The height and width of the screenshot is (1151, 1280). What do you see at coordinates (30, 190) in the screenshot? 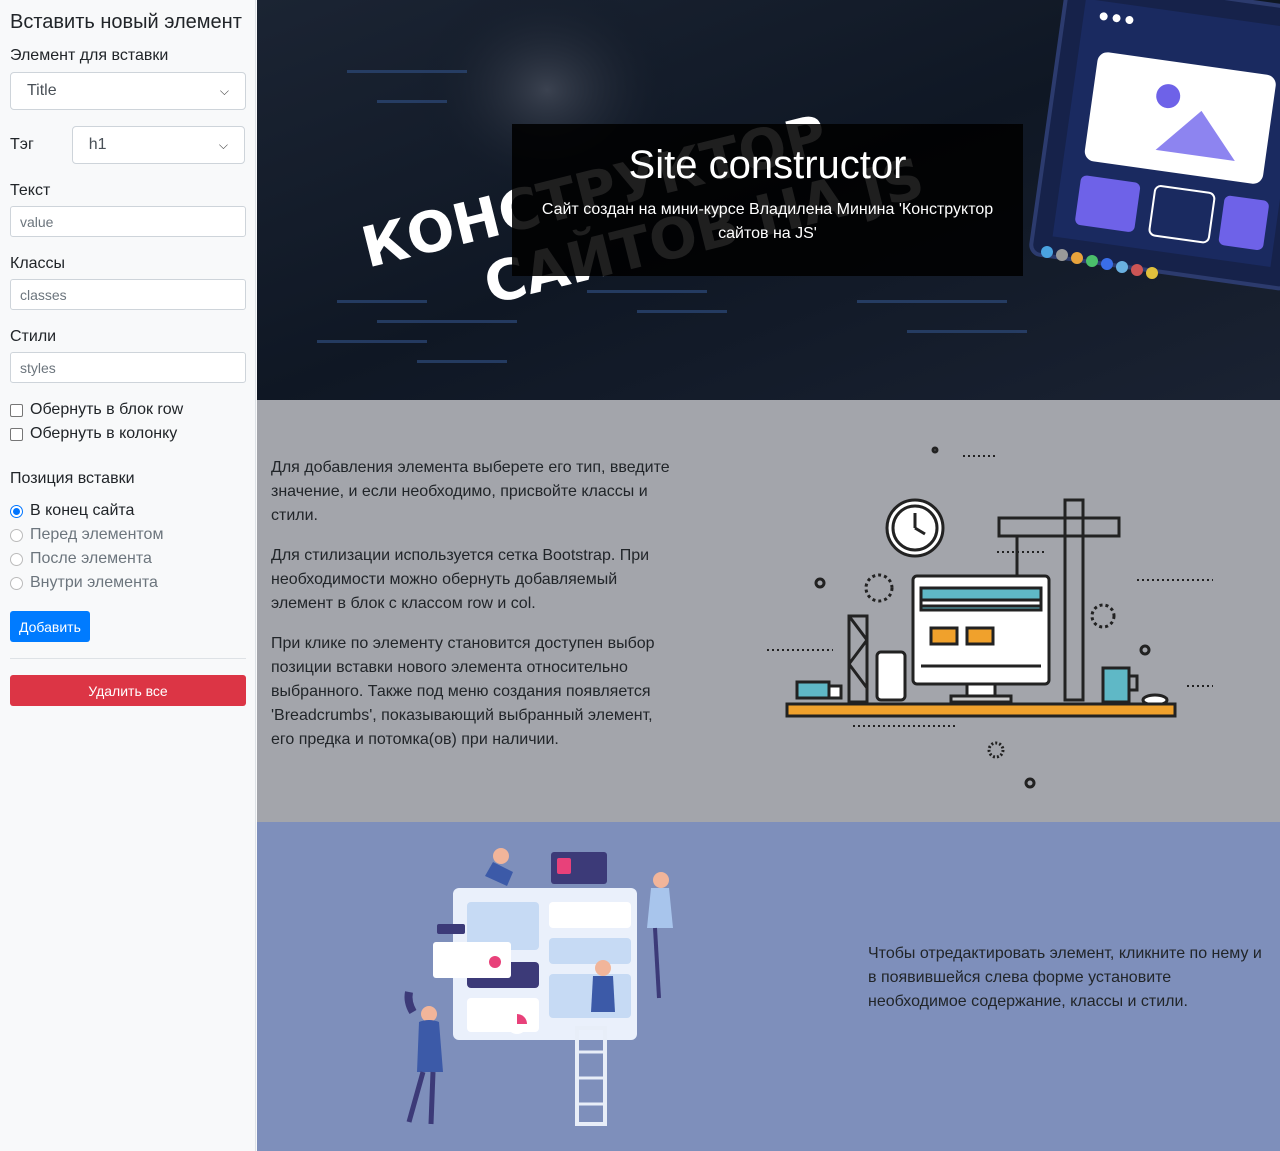
I see `text-label: Текст` at bounding box center [30, 190].